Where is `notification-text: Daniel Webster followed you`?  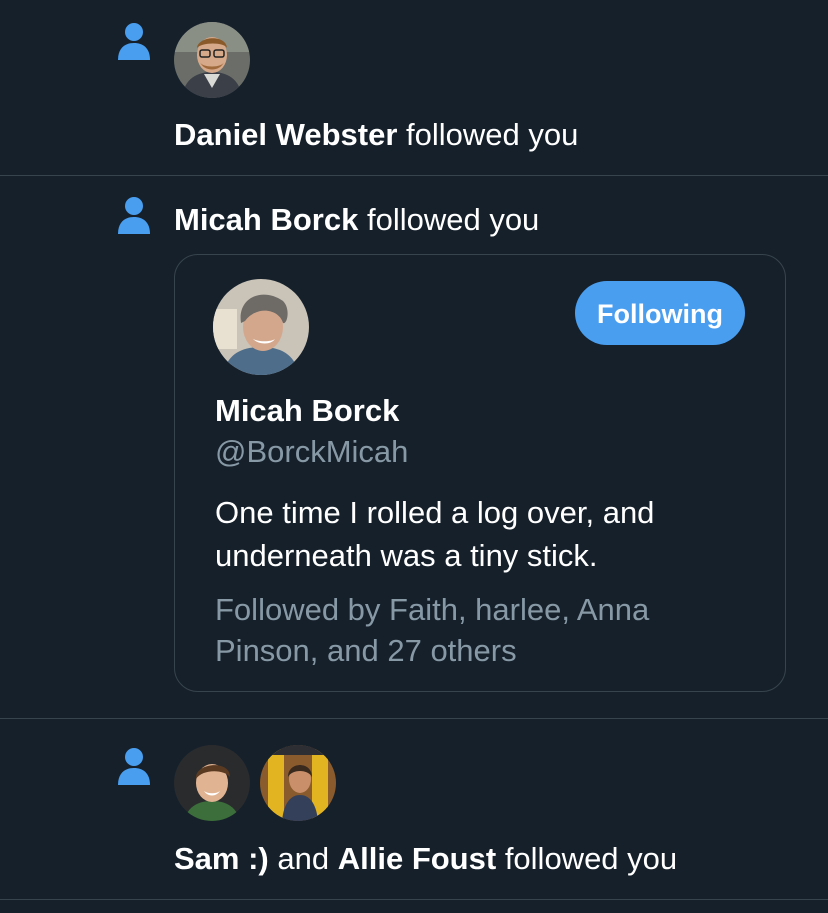
notification-text: Daniel Webster followed you is located at coordinates (376, 135).